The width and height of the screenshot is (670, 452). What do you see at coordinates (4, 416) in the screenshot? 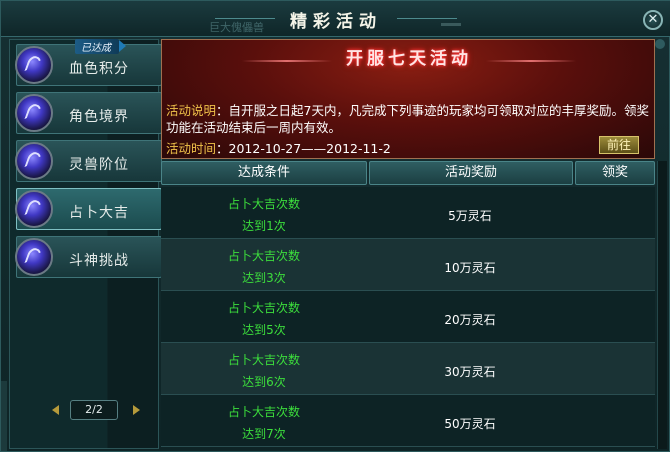
I see `left-edge-decoration` at bounding box center [4, 416].